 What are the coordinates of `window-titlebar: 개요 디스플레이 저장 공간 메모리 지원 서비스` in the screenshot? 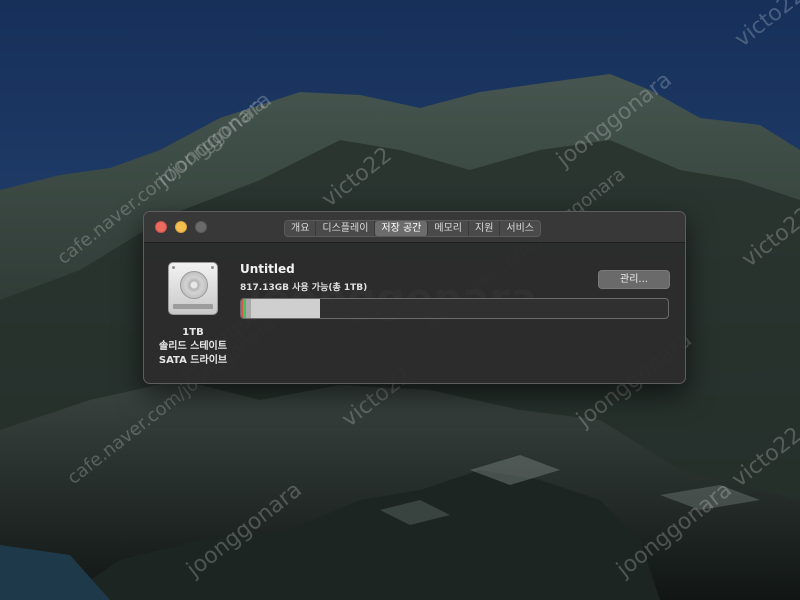 It's located at (414, 227).